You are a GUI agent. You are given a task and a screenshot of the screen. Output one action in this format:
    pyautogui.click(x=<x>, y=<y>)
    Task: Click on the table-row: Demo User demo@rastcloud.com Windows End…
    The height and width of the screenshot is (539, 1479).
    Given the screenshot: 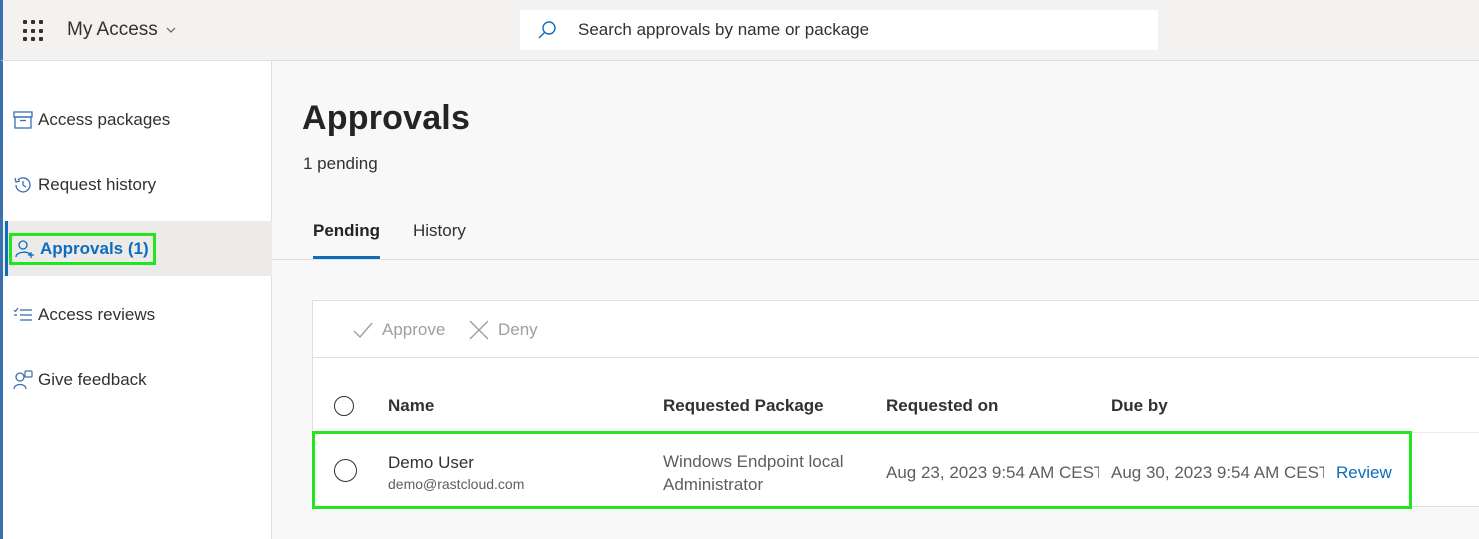 What is the action you would take?
    pyautogui.click(x=862, y=470)
    